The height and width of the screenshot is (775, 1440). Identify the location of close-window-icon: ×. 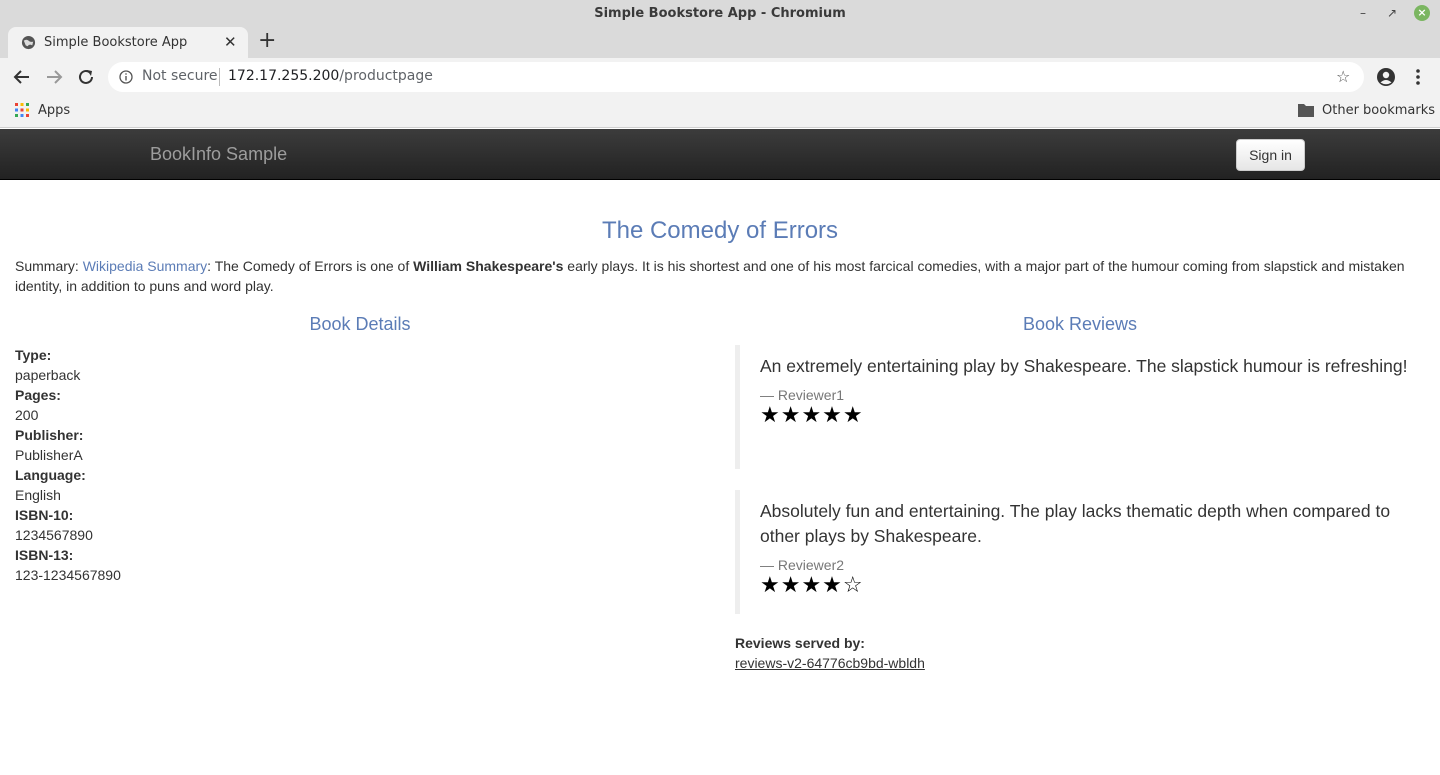
(1422, 13).